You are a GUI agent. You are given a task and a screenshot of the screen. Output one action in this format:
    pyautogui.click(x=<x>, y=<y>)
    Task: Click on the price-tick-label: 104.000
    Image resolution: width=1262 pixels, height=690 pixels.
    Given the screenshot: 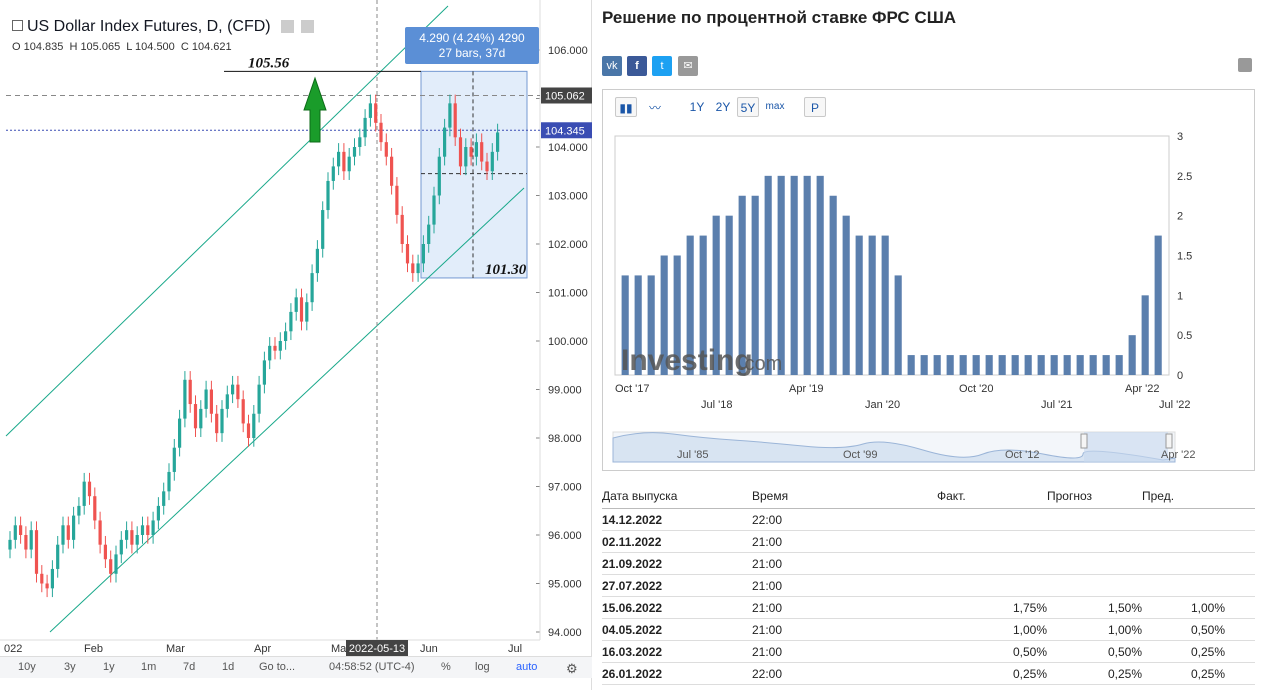 What is the action you would take?
    pyautogui.click(x=568, y=148)
    